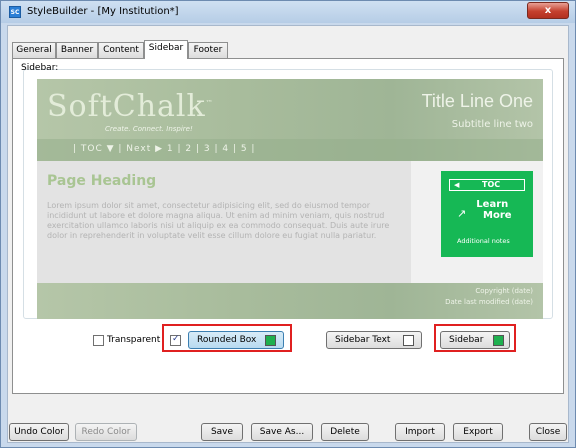 The width and height of the screenshot is (576, 448). What do you see at coordinates (363, 340) in the screenshot?
I see `sidebar-text-label: Sidebar Text` at bounding box center [363, 340].